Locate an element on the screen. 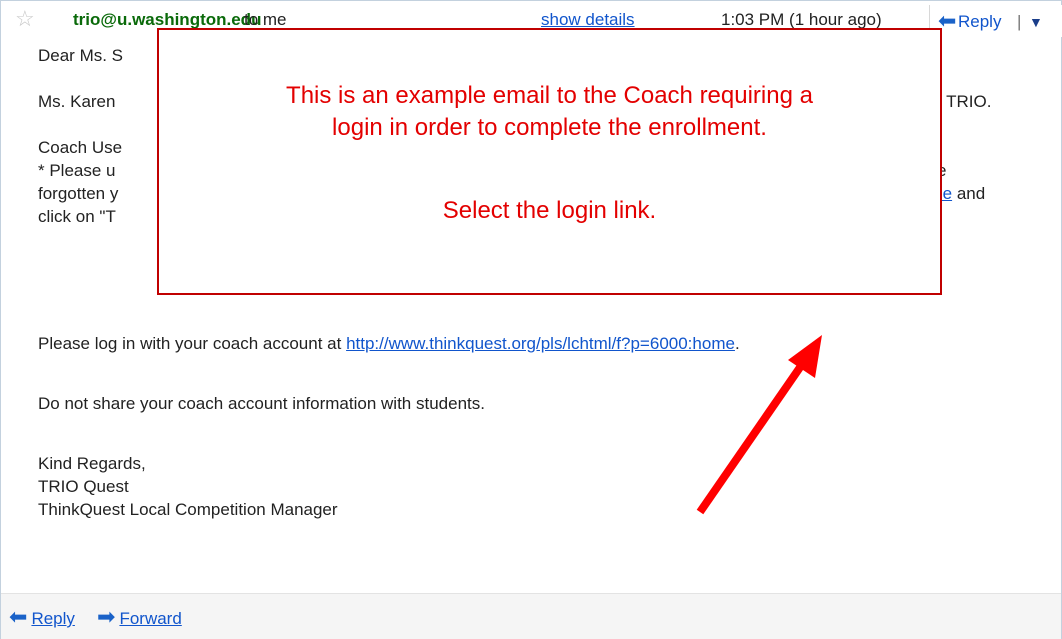 The height and width of the screenshot is (639, 1062). footer-reply-label: Reply is located at coordinates (53, 618).